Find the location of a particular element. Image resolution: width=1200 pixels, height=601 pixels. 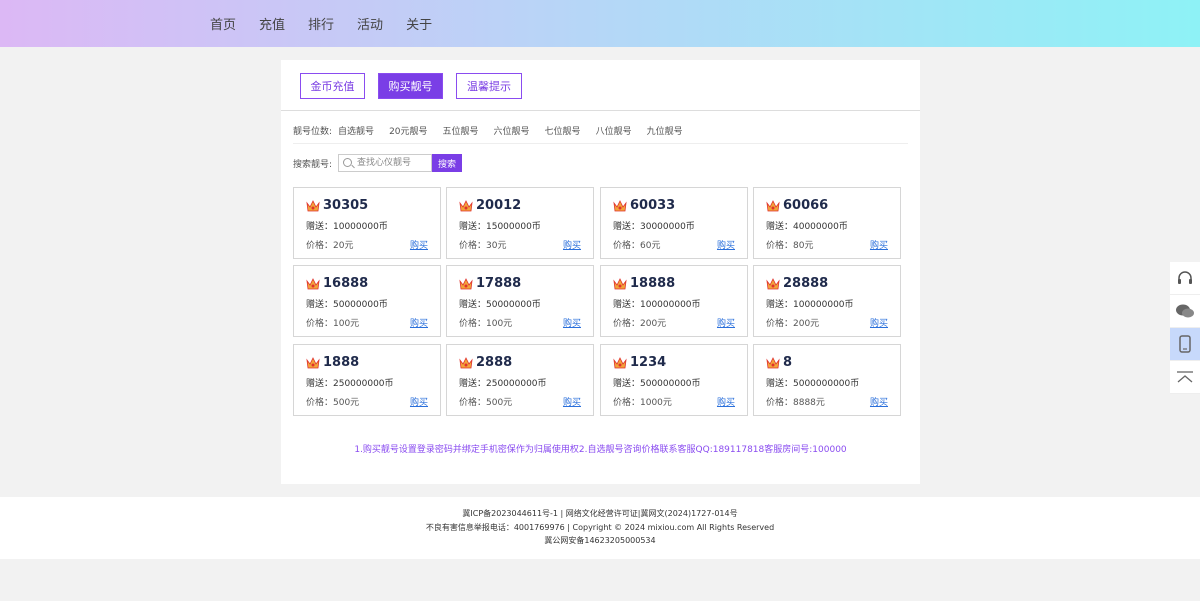

card-price: 价格：30元 is located at coordinates (483, 246).